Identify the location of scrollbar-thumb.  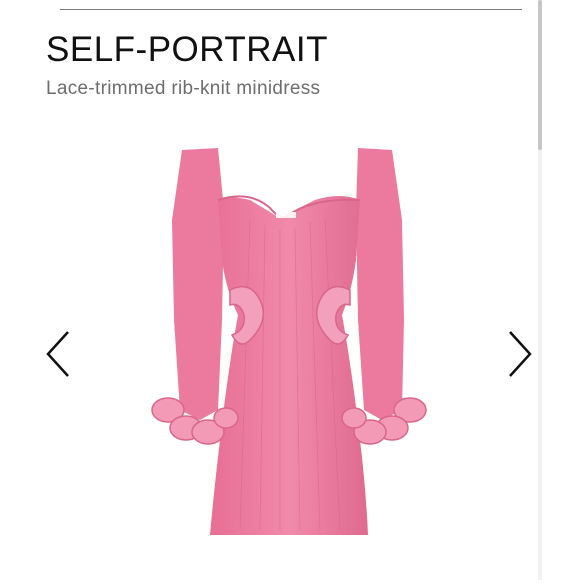
(540, 75).